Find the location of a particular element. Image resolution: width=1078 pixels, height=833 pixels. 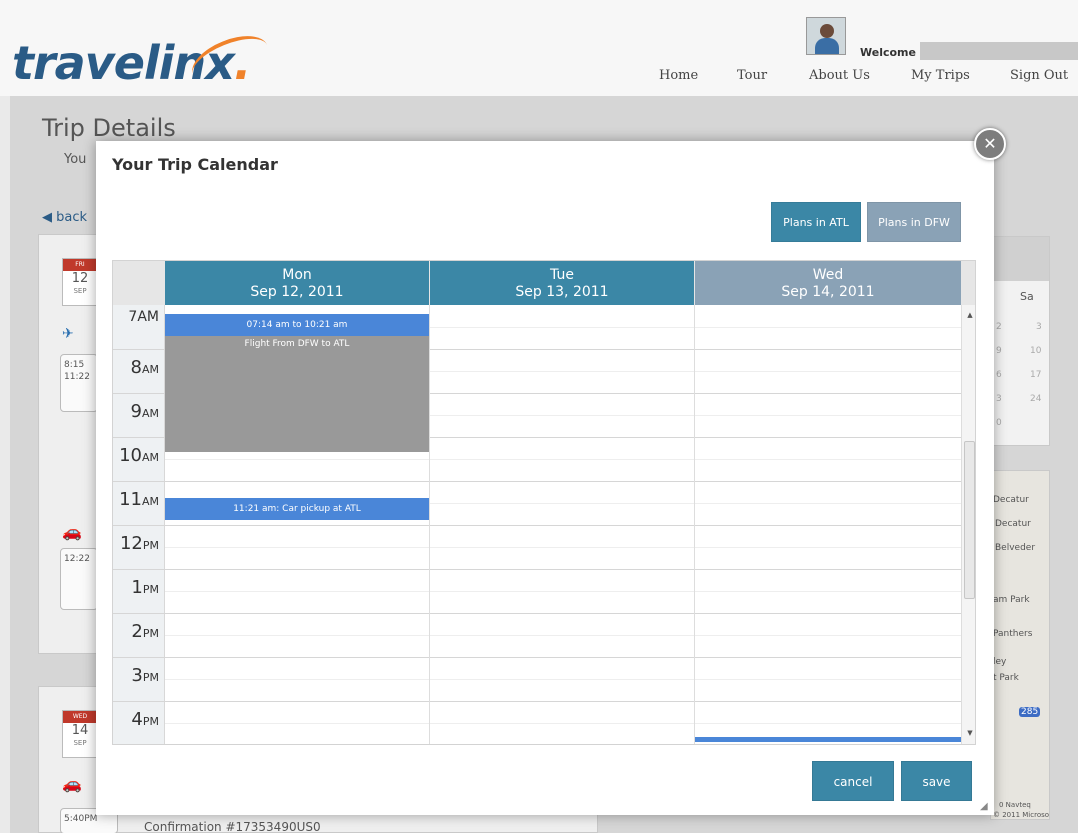

map-credit: © 2011 Microsoft is located at coordinates (1021, 815).